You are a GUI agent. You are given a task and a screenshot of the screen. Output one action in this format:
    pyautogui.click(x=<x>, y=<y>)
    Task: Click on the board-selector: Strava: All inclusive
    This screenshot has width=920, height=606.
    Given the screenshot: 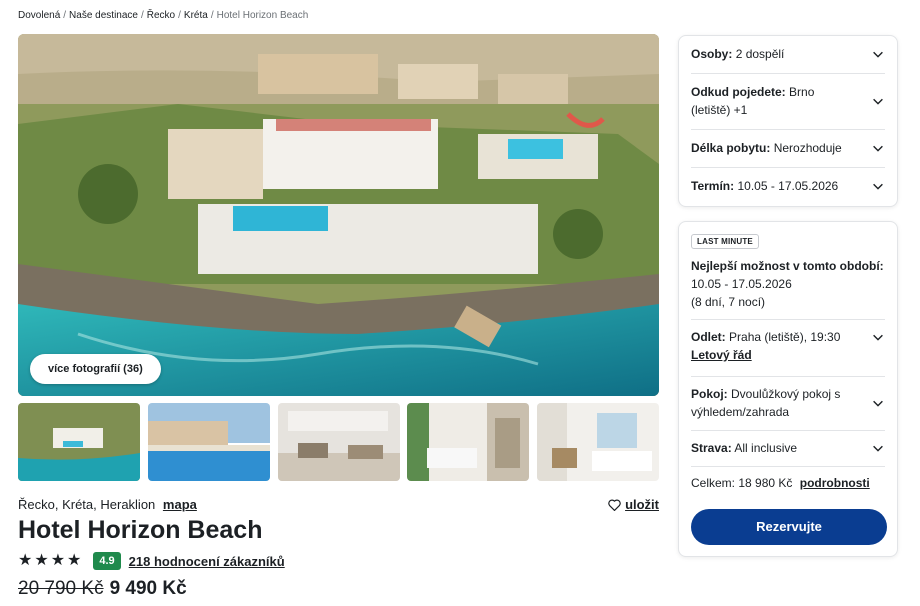 What is the action you would take?
    pyautogui.click(x=788, y=448)
    